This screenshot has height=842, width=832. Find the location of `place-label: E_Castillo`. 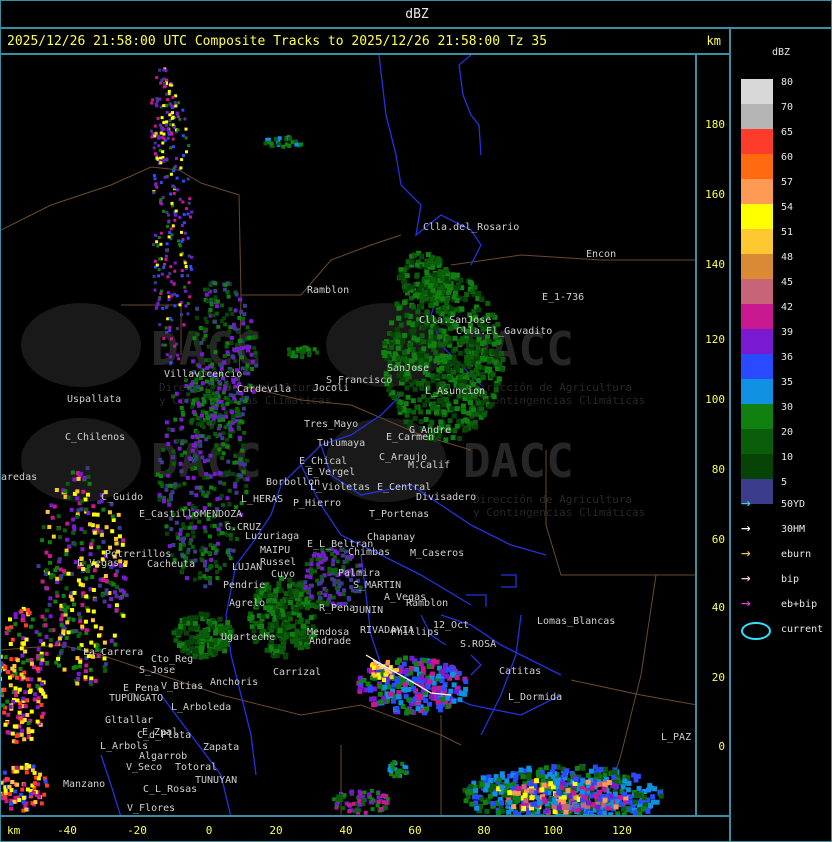

place-label: E_Castillo is located at coordinates (169, 514).